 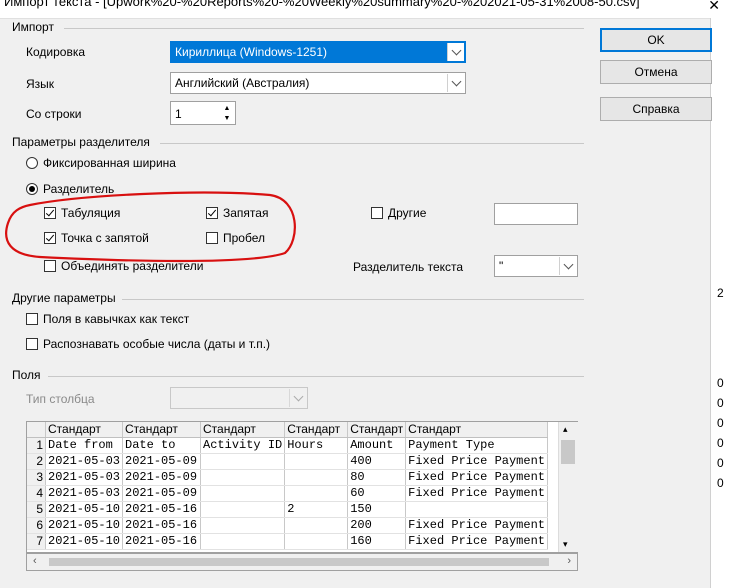 I want to click on horizontal-scrollbar: ‹ ›, so click(x=302, y=562).